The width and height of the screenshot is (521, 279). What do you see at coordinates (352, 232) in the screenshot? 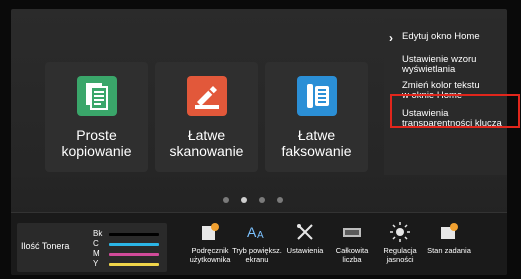
I see `counter-icon` at bounding box center [352, 232].